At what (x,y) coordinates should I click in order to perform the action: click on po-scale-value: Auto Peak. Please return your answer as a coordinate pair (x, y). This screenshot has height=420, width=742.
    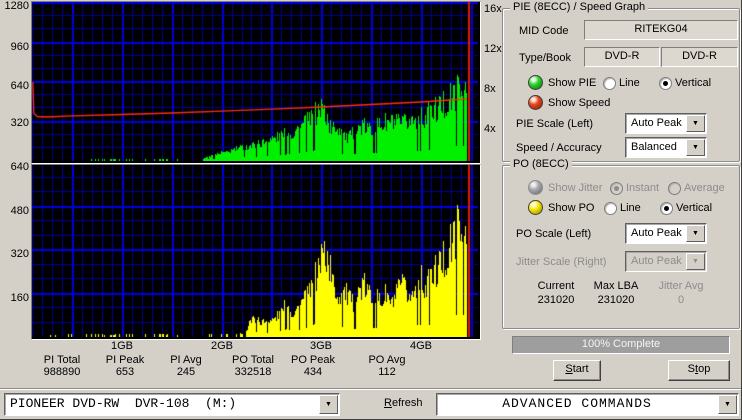
    Looking at the image, I should click on (656, 233).